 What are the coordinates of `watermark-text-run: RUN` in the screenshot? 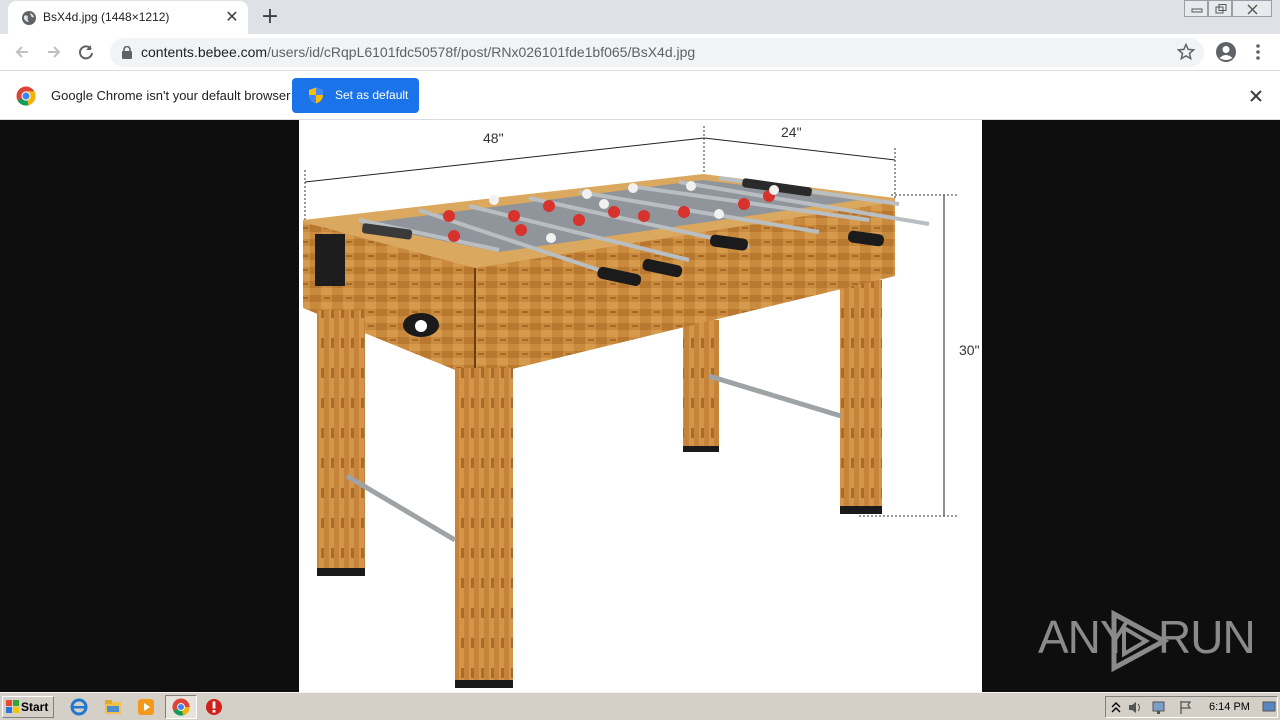 It's located at (1207, 637).